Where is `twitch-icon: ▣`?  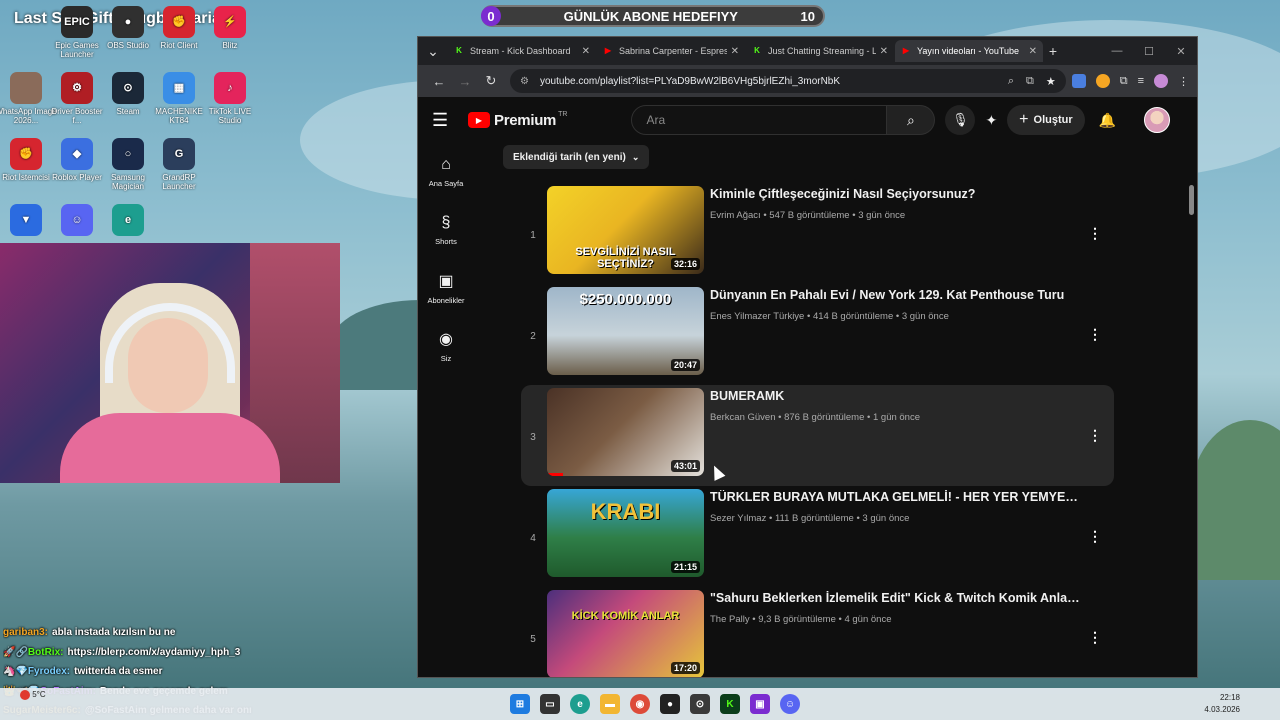 twitch-icon: ▣ is located at coordinates (760, 704).